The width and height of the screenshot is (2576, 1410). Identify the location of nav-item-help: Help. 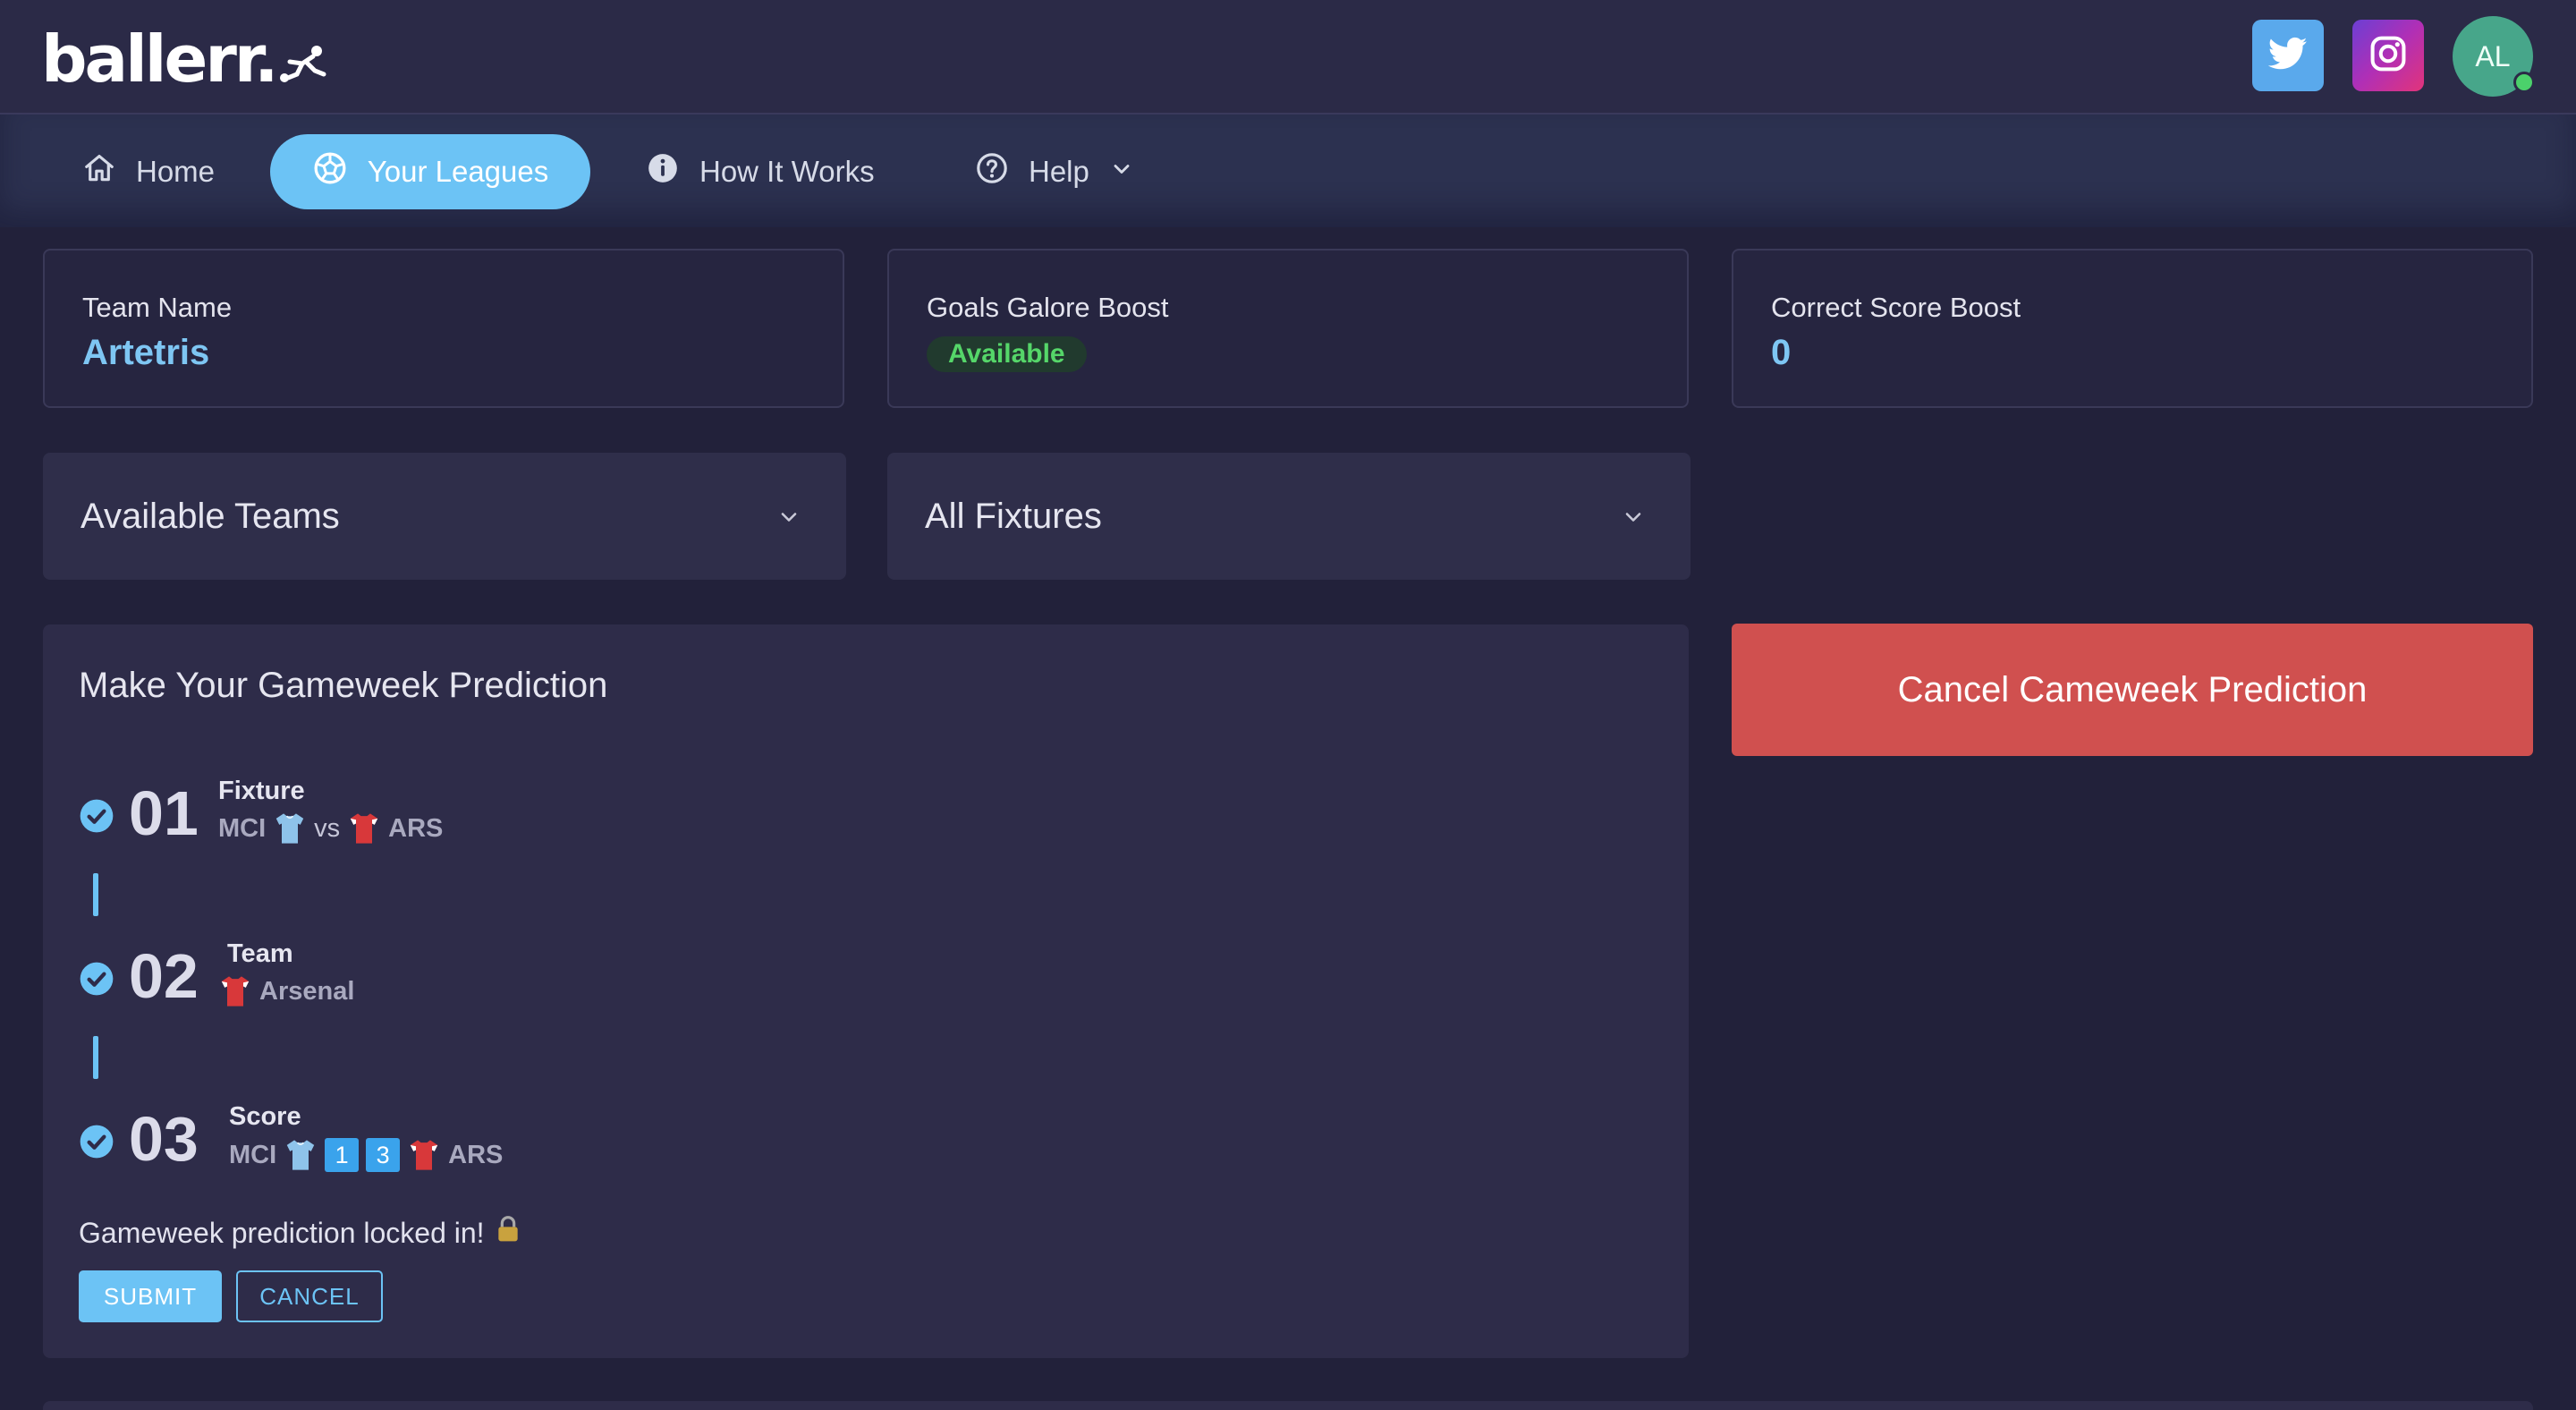
(1054, 172).